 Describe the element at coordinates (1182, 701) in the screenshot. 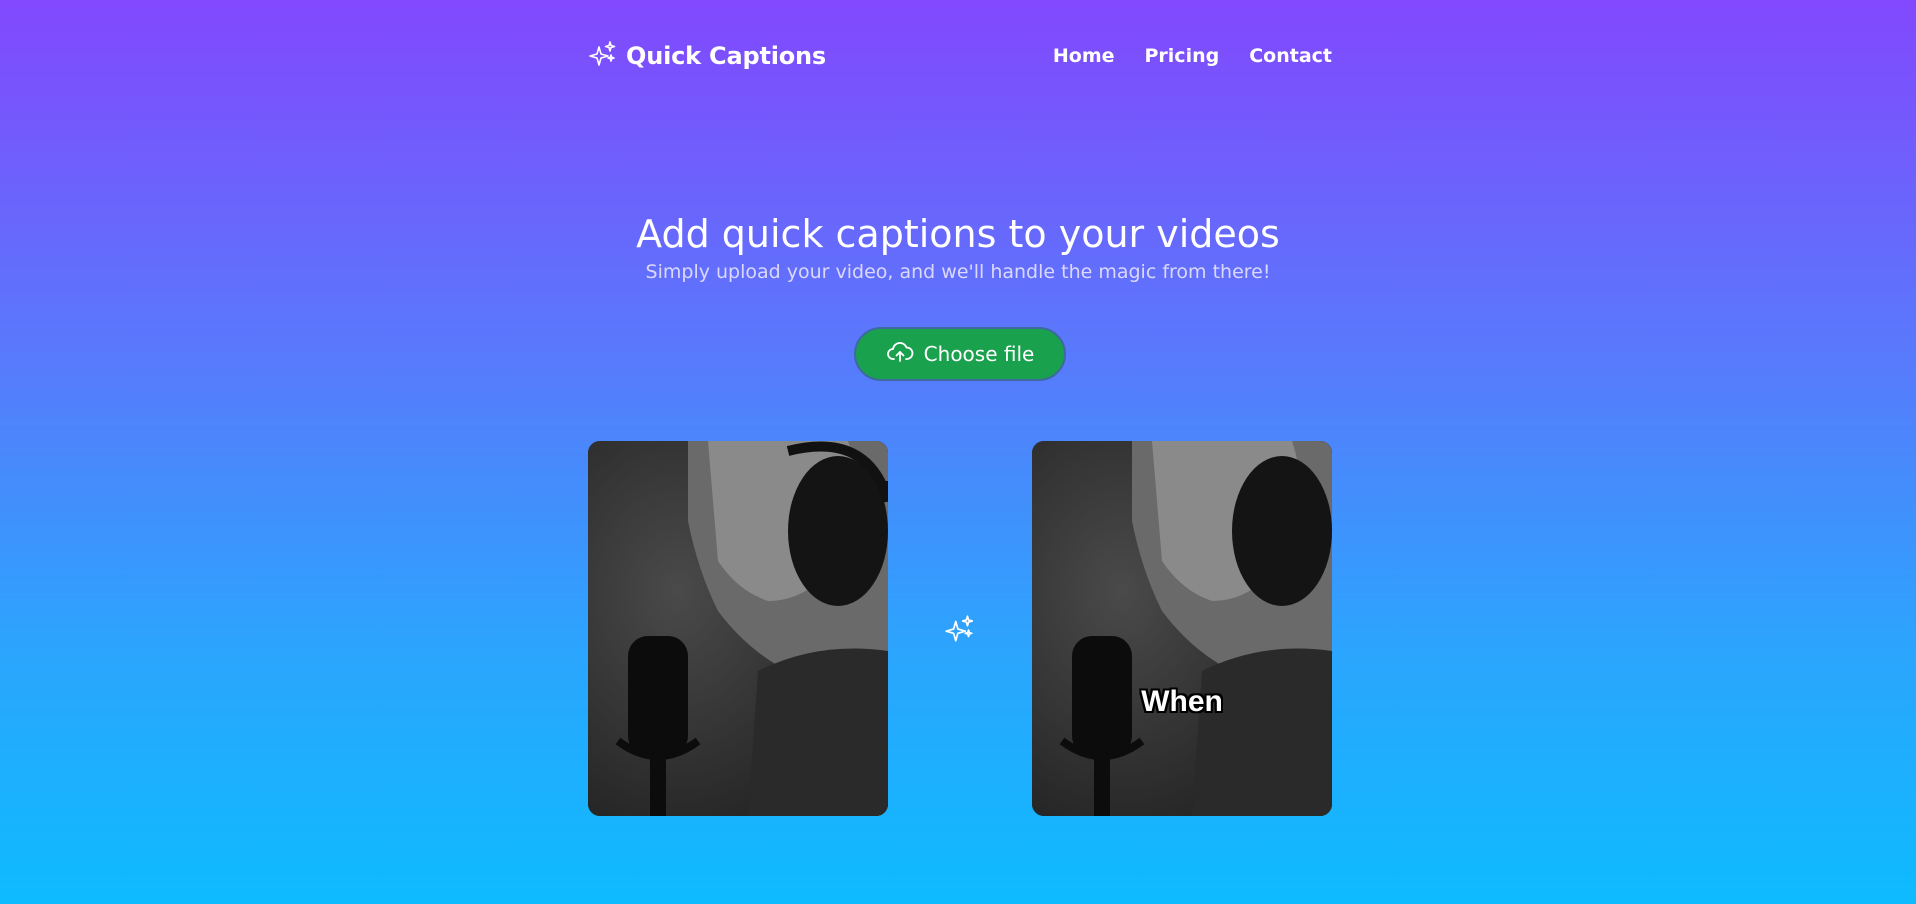

I see `video-caption: When` at that location.